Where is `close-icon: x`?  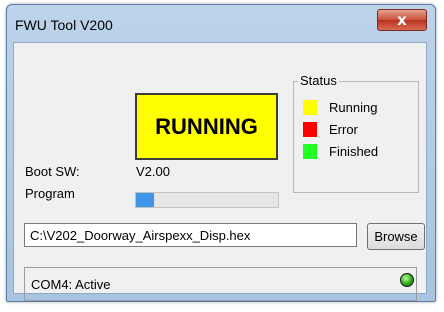 close-icon: x is located at coordinates (402, 20).